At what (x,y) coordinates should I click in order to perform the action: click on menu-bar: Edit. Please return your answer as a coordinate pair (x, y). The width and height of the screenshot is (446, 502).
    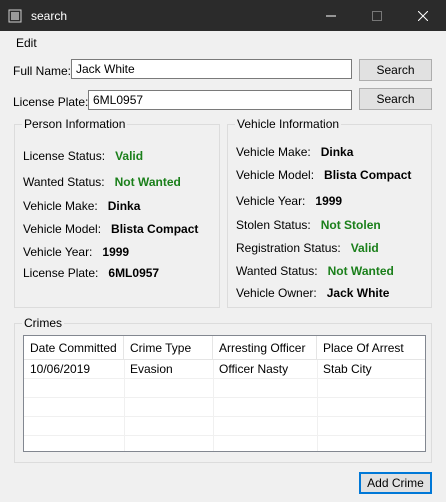
    Looking at the image, I should click on (223, 42).